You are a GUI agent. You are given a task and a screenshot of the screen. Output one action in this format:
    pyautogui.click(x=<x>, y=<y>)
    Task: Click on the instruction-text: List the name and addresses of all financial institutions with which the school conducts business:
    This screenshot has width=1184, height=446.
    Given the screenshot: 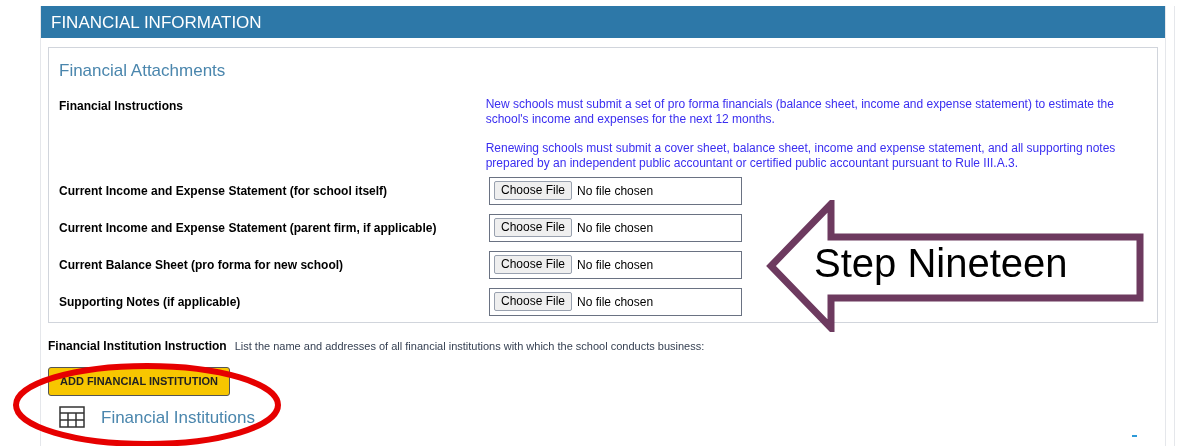 What is the action you would take?
    pyautogui.click(x=469, y=346)
    